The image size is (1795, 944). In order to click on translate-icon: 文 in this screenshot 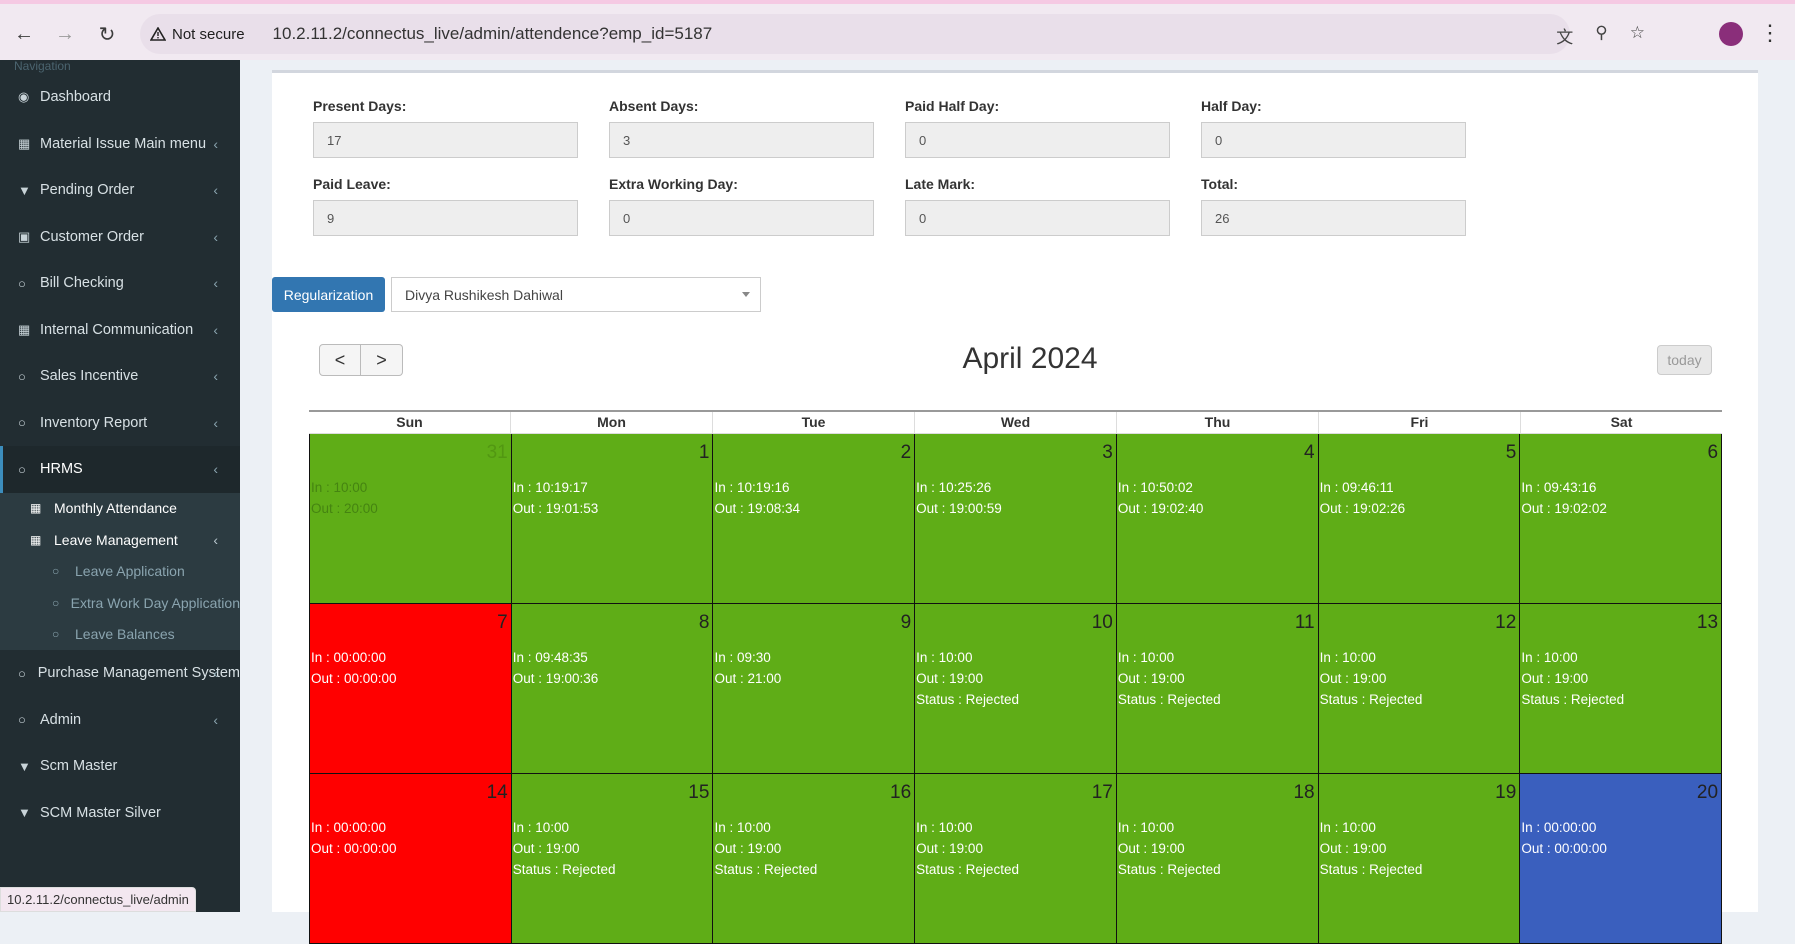, I will do `click(1564, 35)`.